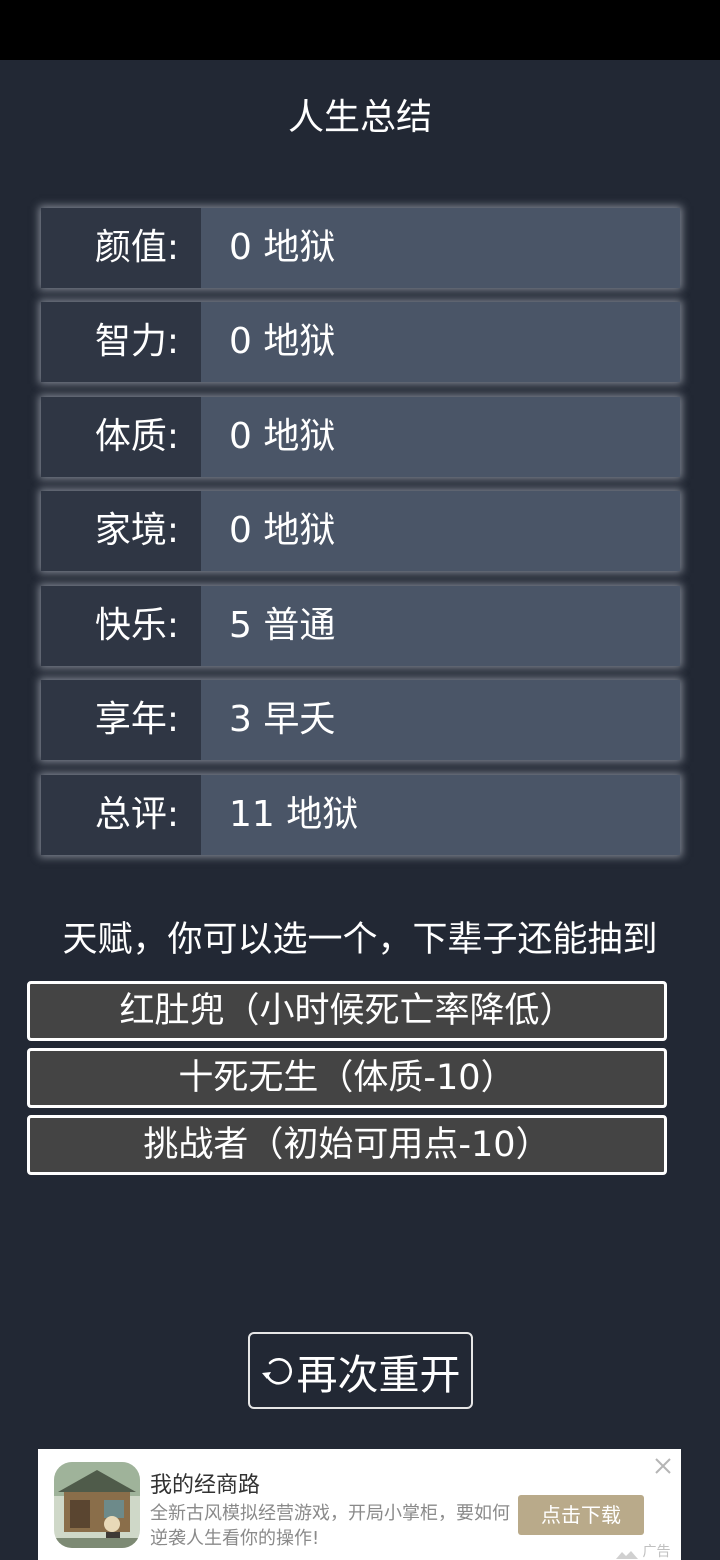  What do you see at coordinates (121, 626) in the screenshot?
I see `stat-label: 快乐:` at bounding box center [121, 626].